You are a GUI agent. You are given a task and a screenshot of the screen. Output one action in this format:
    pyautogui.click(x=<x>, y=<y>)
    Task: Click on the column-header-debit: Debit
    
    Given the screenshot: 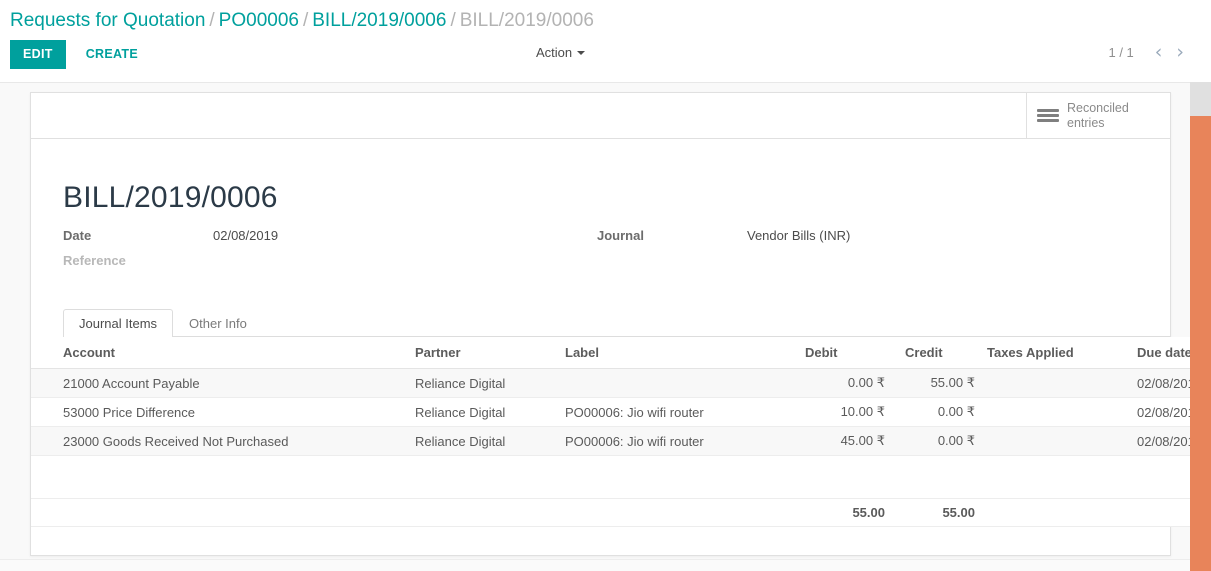 What is the action you would take?
    pyautogui.click(x=841, y=353)
    